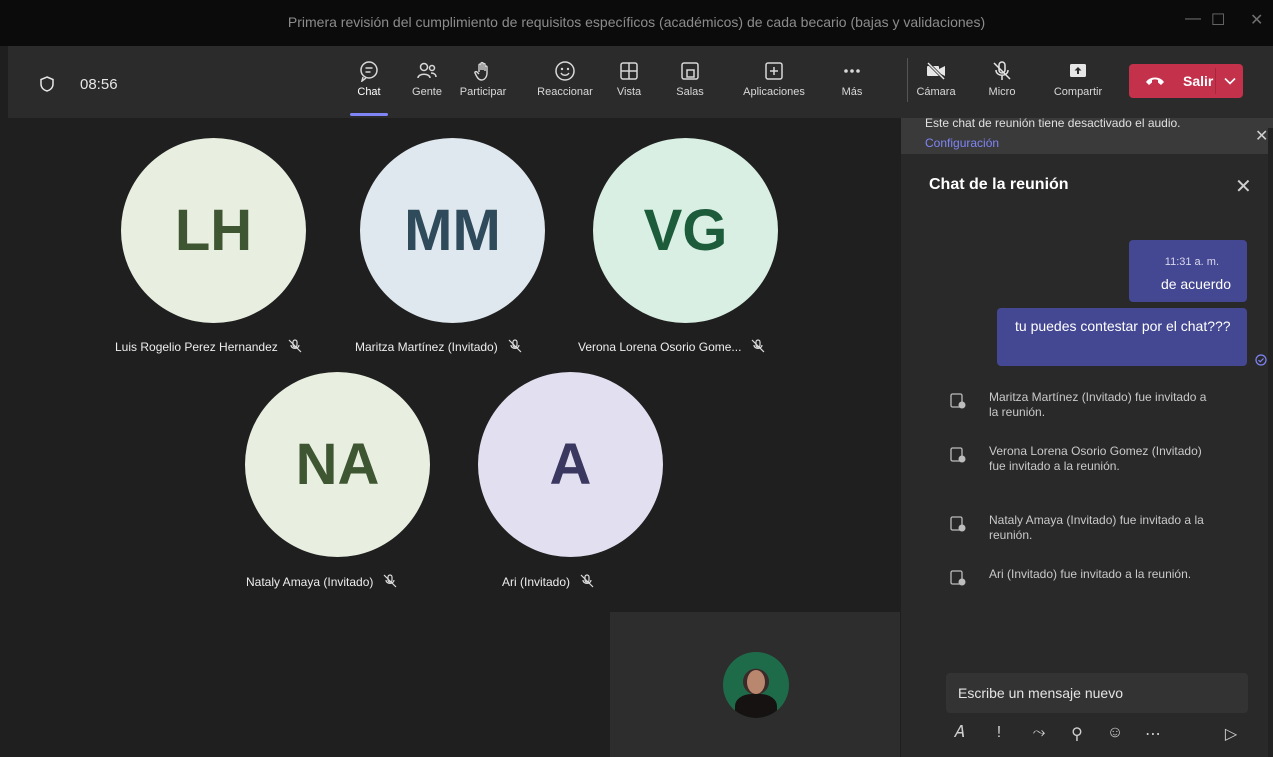 This screenshot has height=757, width=1273. What do you see at coordinates (1002, 92) in the screenshot?
I see `mic-button-label: Micro` at bounding box center [1002, 92].